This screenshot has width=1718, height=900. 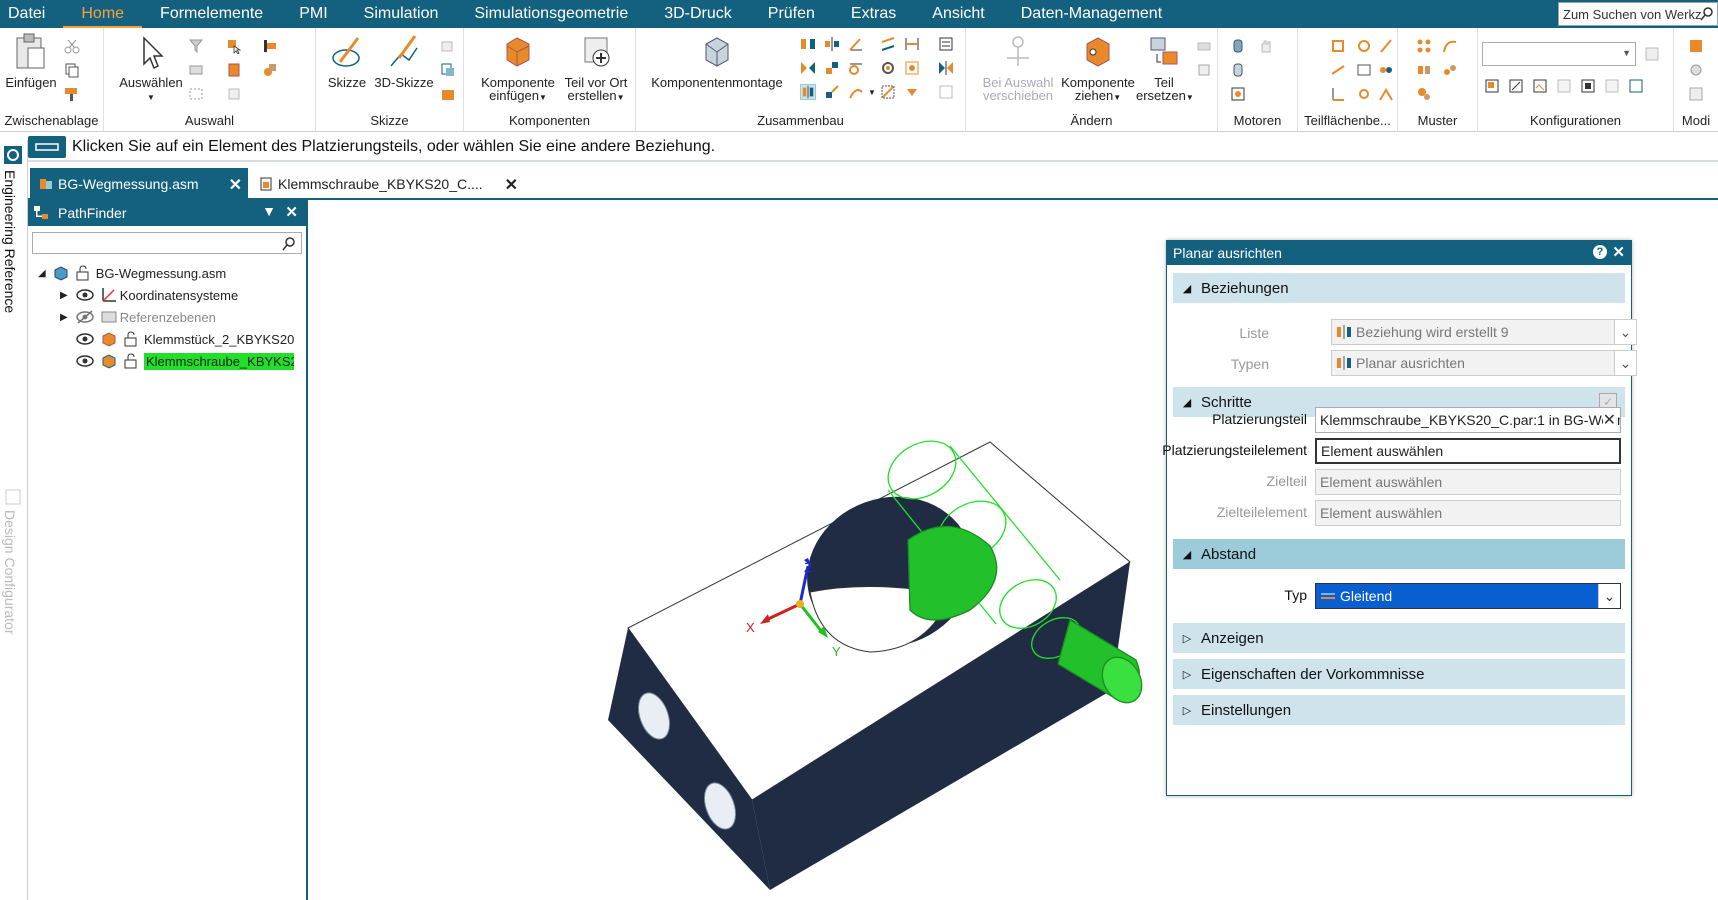 I want to click on sketch-project-icon, so click(x=448, y=70).